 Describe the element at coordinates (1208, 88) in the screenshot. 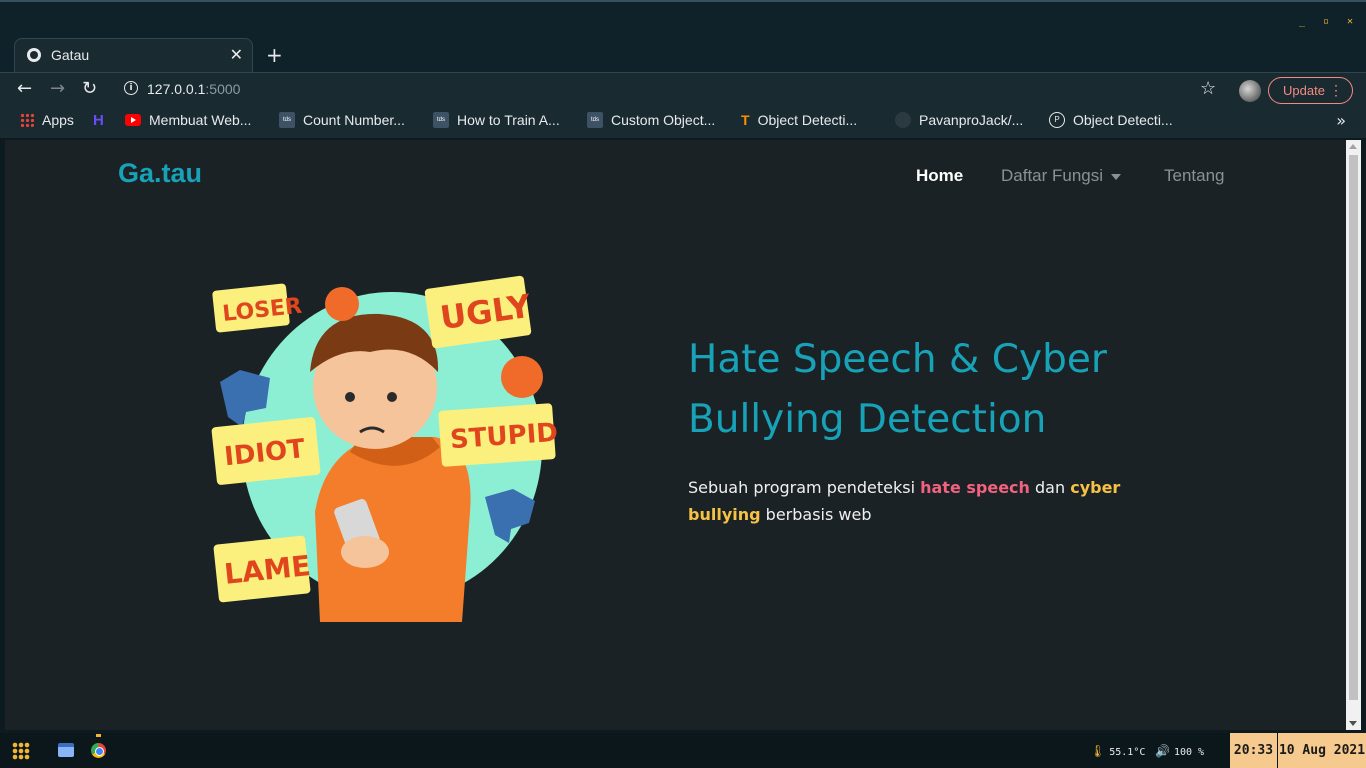

I see `bookmark-star-icon: ☆` at that location.